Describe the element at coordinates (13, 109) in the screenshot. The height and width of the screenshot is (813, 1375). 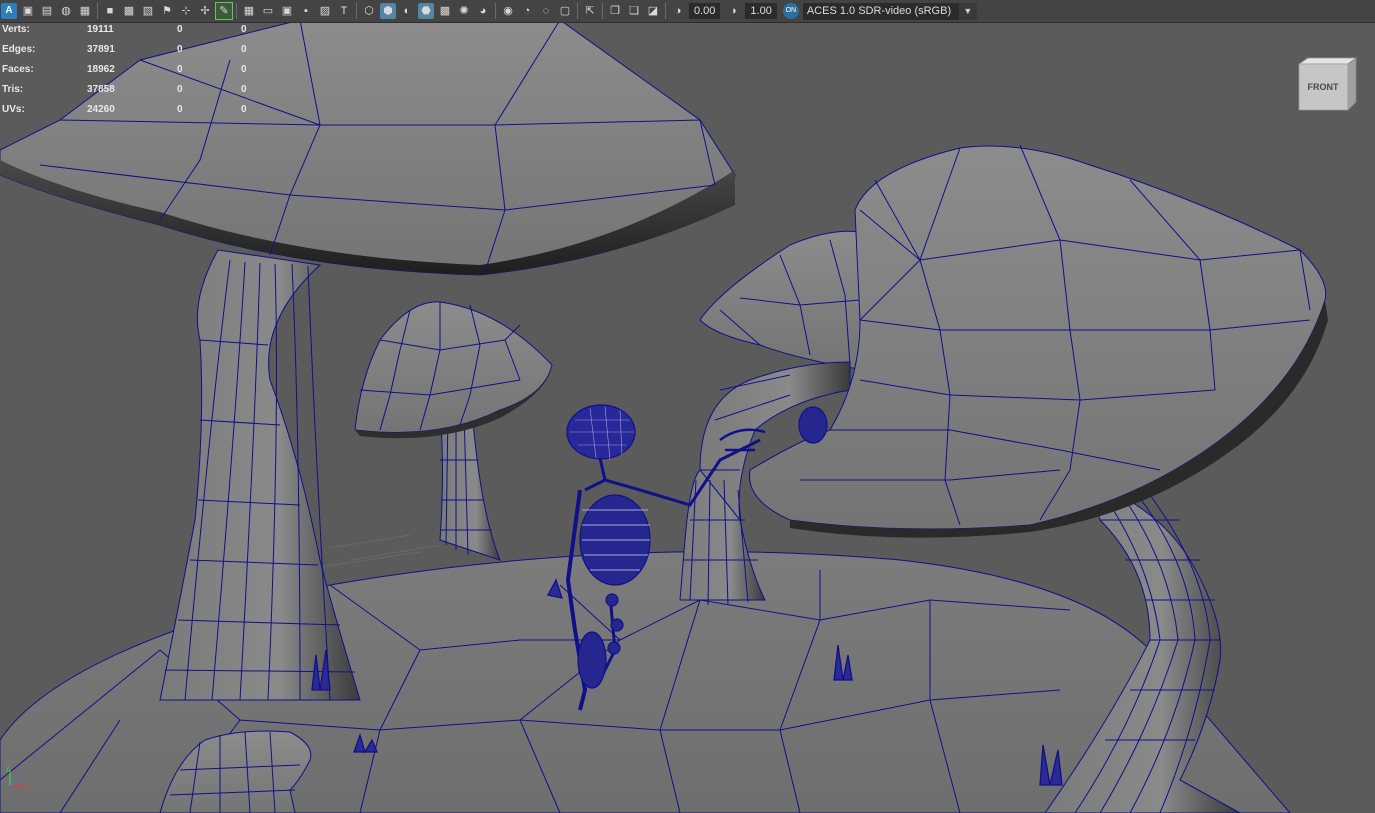
I see `hud-label: UVs:` at that location.